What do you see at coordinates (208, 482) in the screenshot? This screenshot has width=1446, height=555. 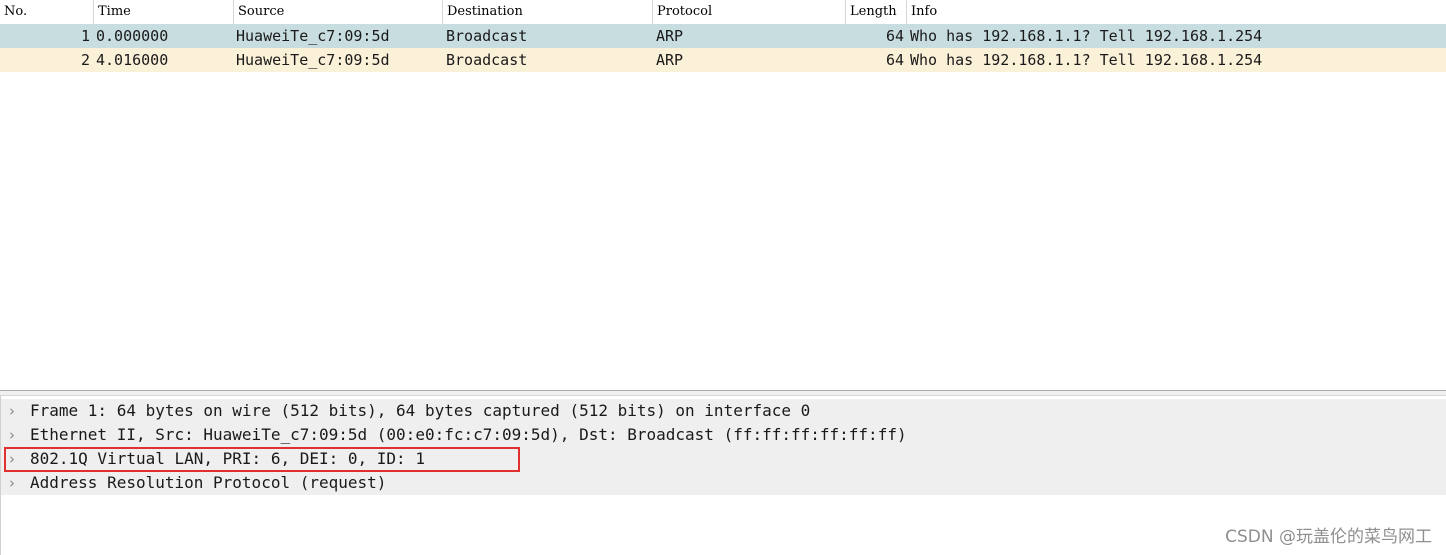 I see `detail-tree-label: Address Resolution Protocol (request)` at bounding box center [208, 482].